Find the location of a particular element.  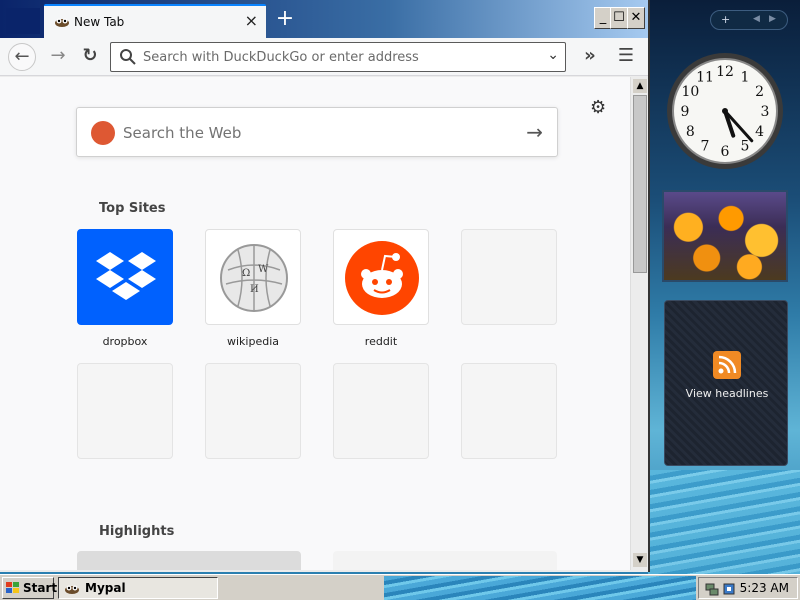

maximize-button: ☐ is located at coordinates (619, 18).